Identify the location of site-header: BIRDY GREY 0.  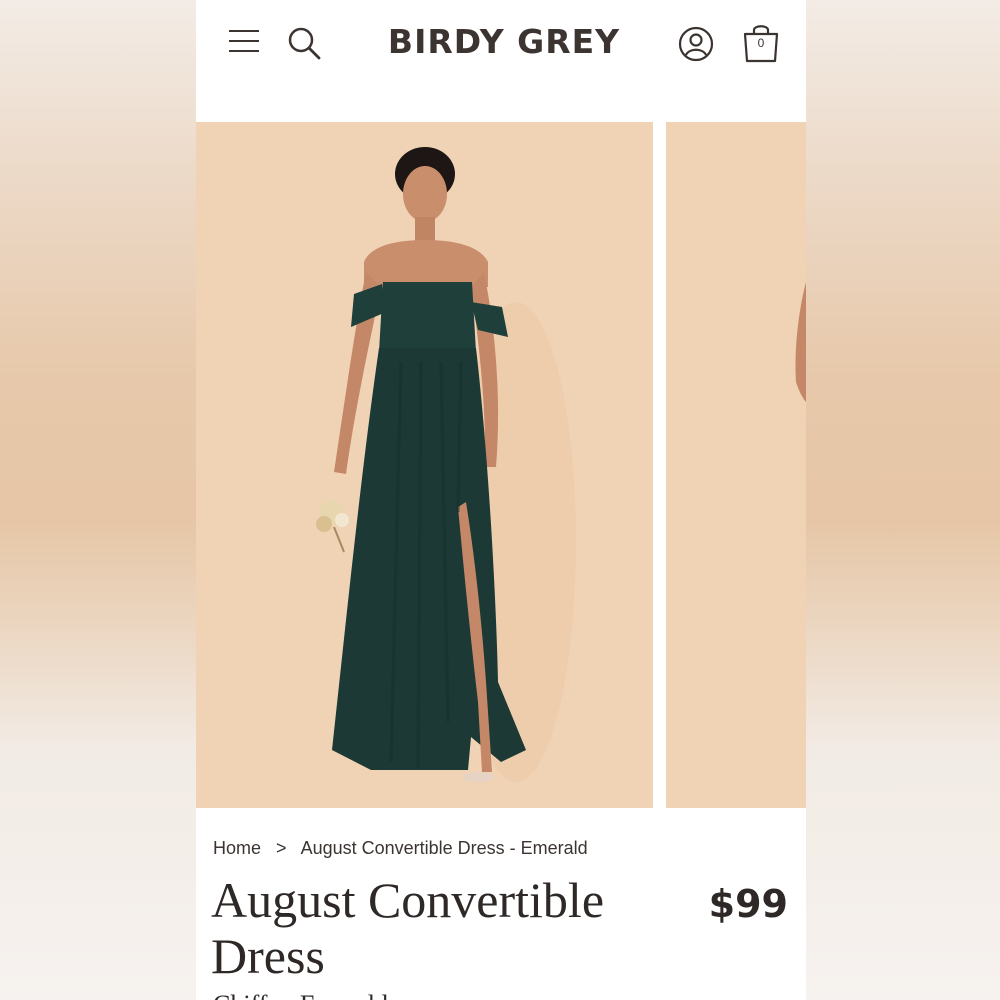
(501, 45).